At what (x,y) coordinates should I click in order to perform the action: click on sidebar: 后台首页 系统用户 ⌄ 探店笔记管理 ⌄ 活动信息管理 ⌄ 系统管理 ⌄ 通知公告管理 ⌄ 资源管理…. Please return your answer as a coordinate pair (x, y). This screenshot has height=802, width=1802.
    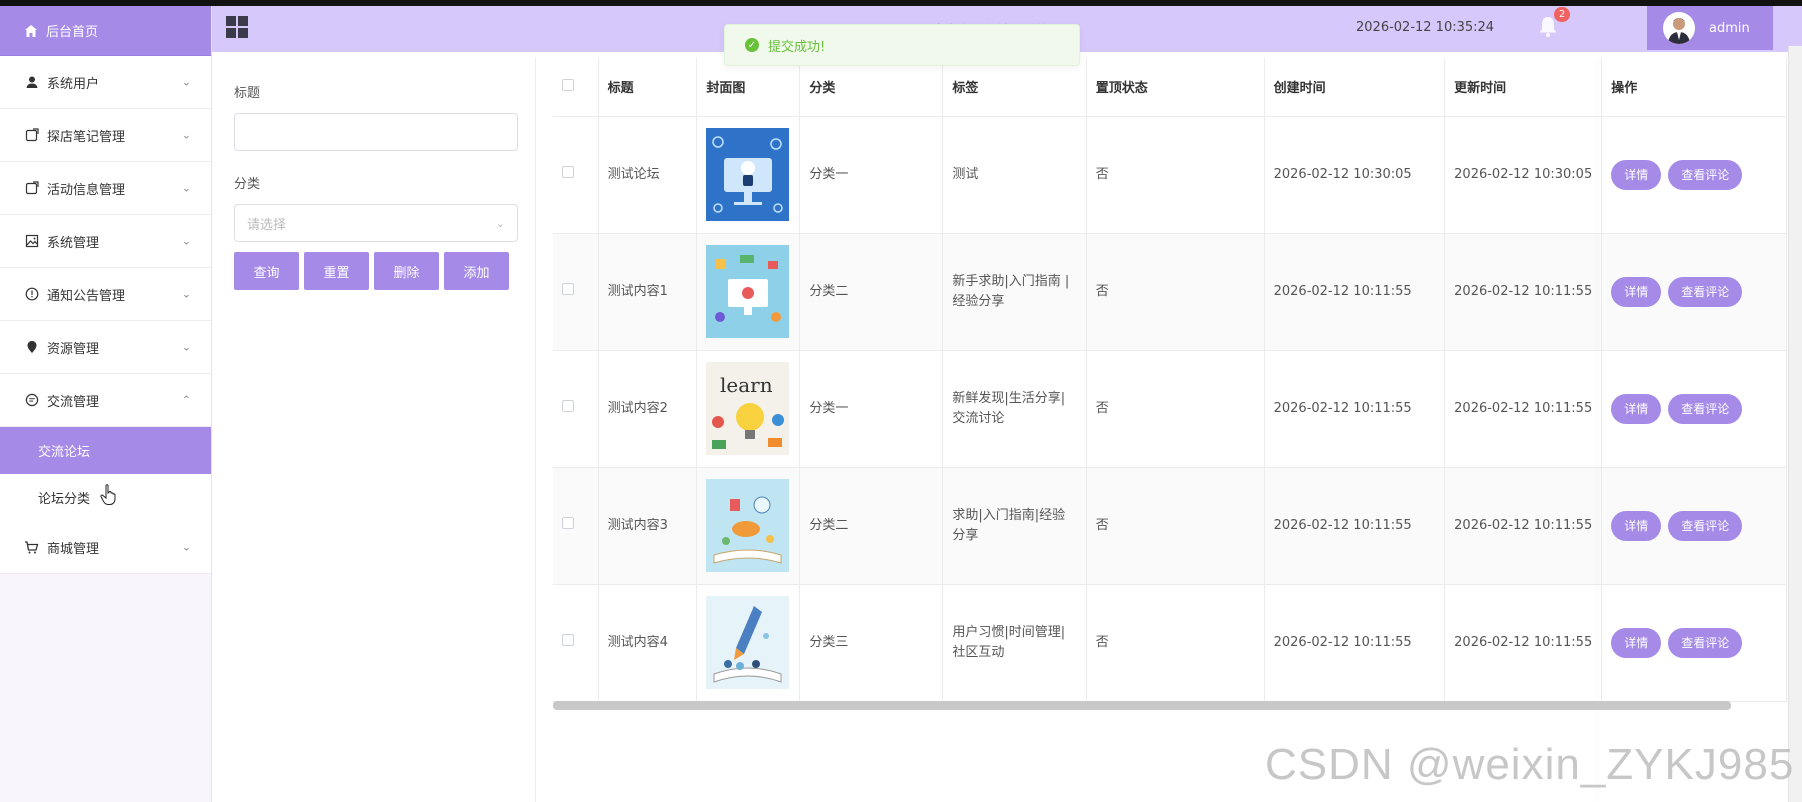
    Looking at the image, I should click on (106, 404).